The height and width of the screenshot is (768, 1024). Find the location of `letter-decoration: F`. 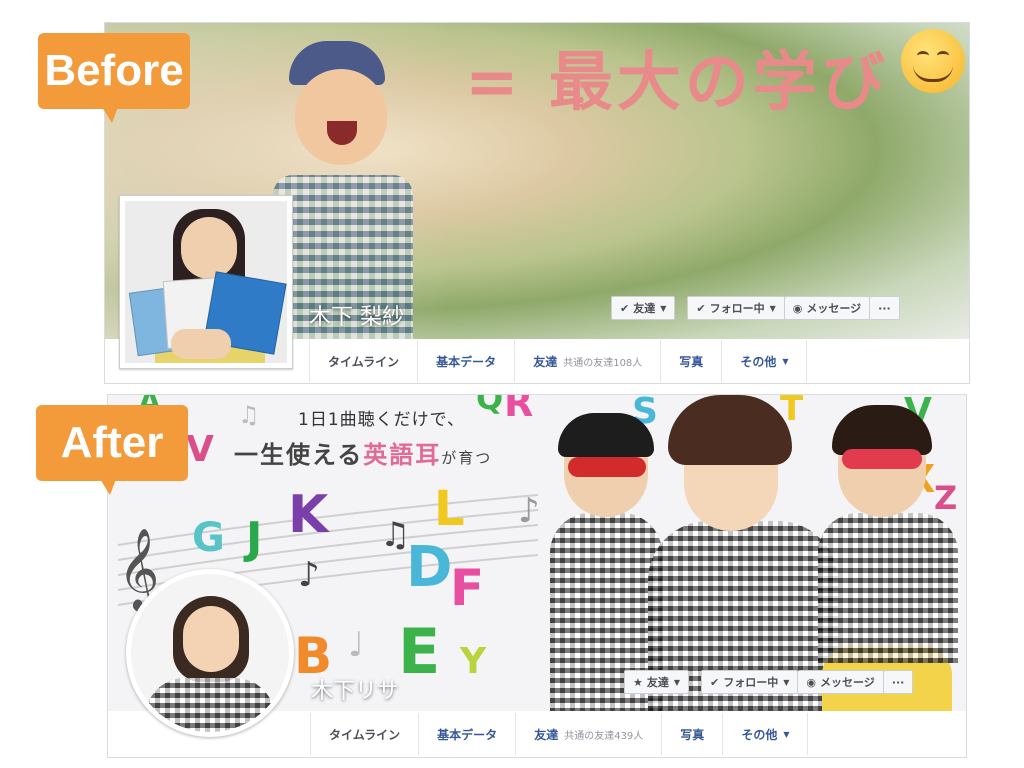

letter-decoration: F is located at coordinates (467, 588).